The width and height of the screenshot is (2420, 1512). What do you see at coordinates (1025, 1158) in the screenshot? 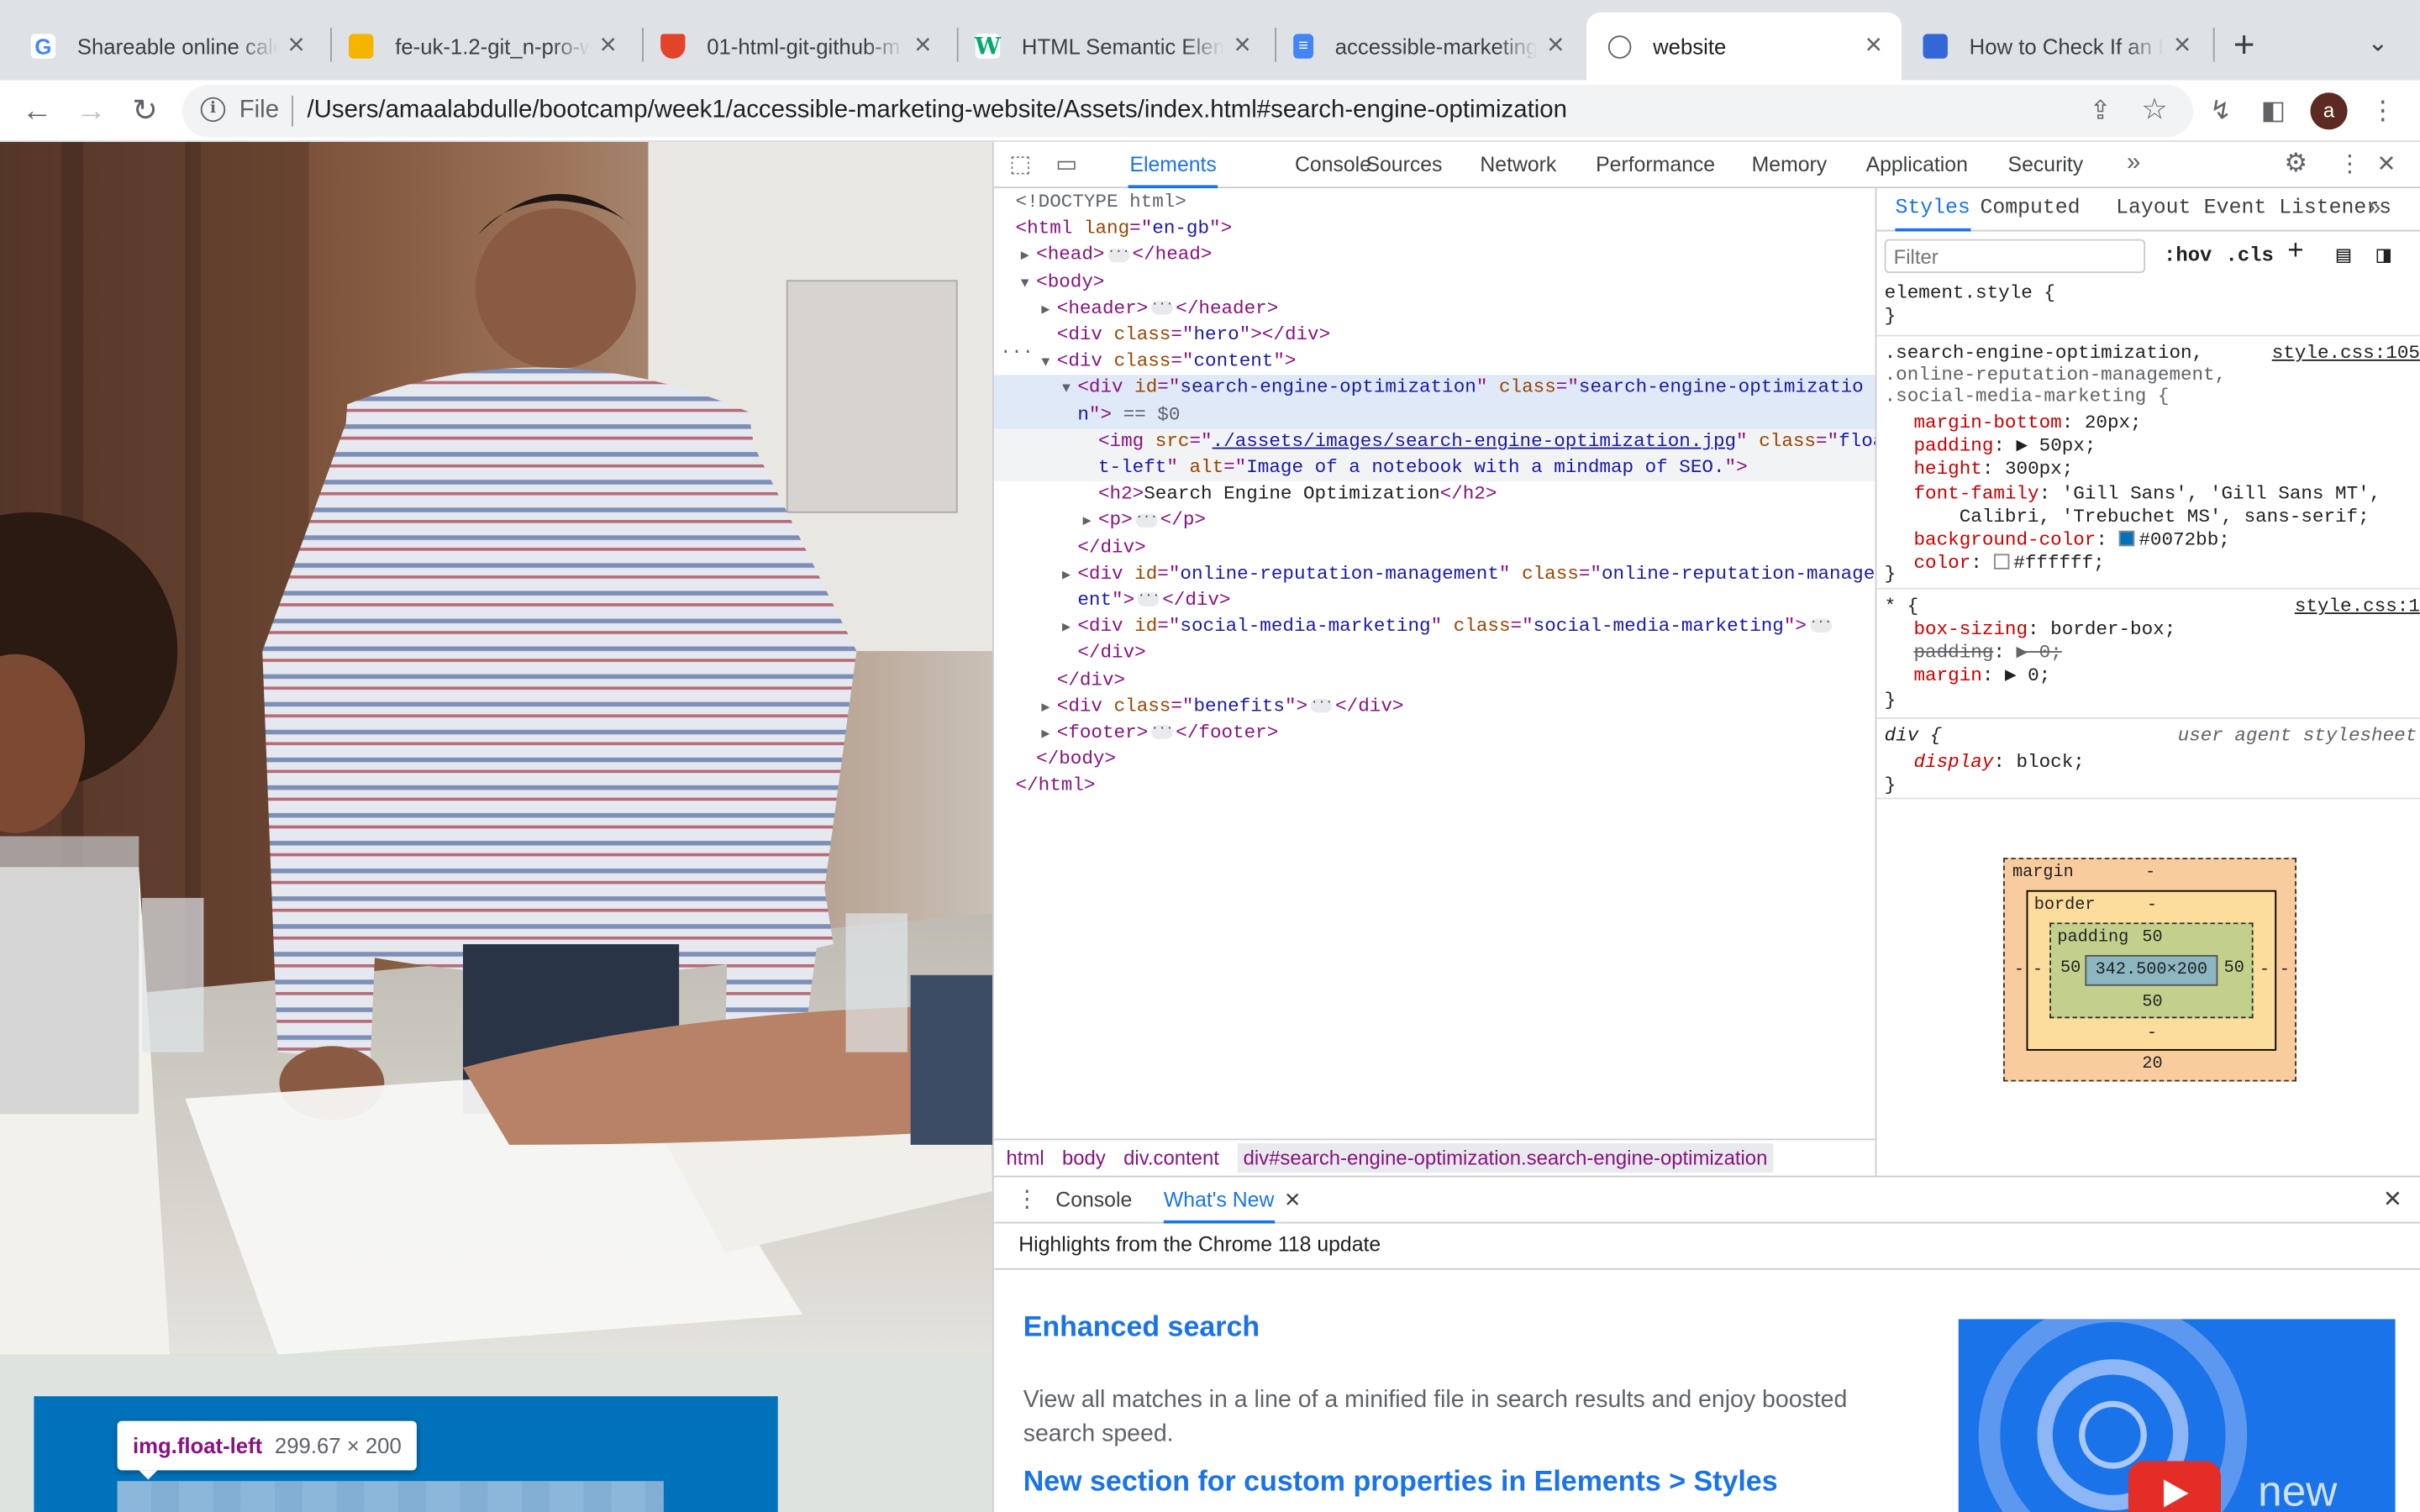
I see `breadcrumb-html: html` at bounding box center [1025, 1158].